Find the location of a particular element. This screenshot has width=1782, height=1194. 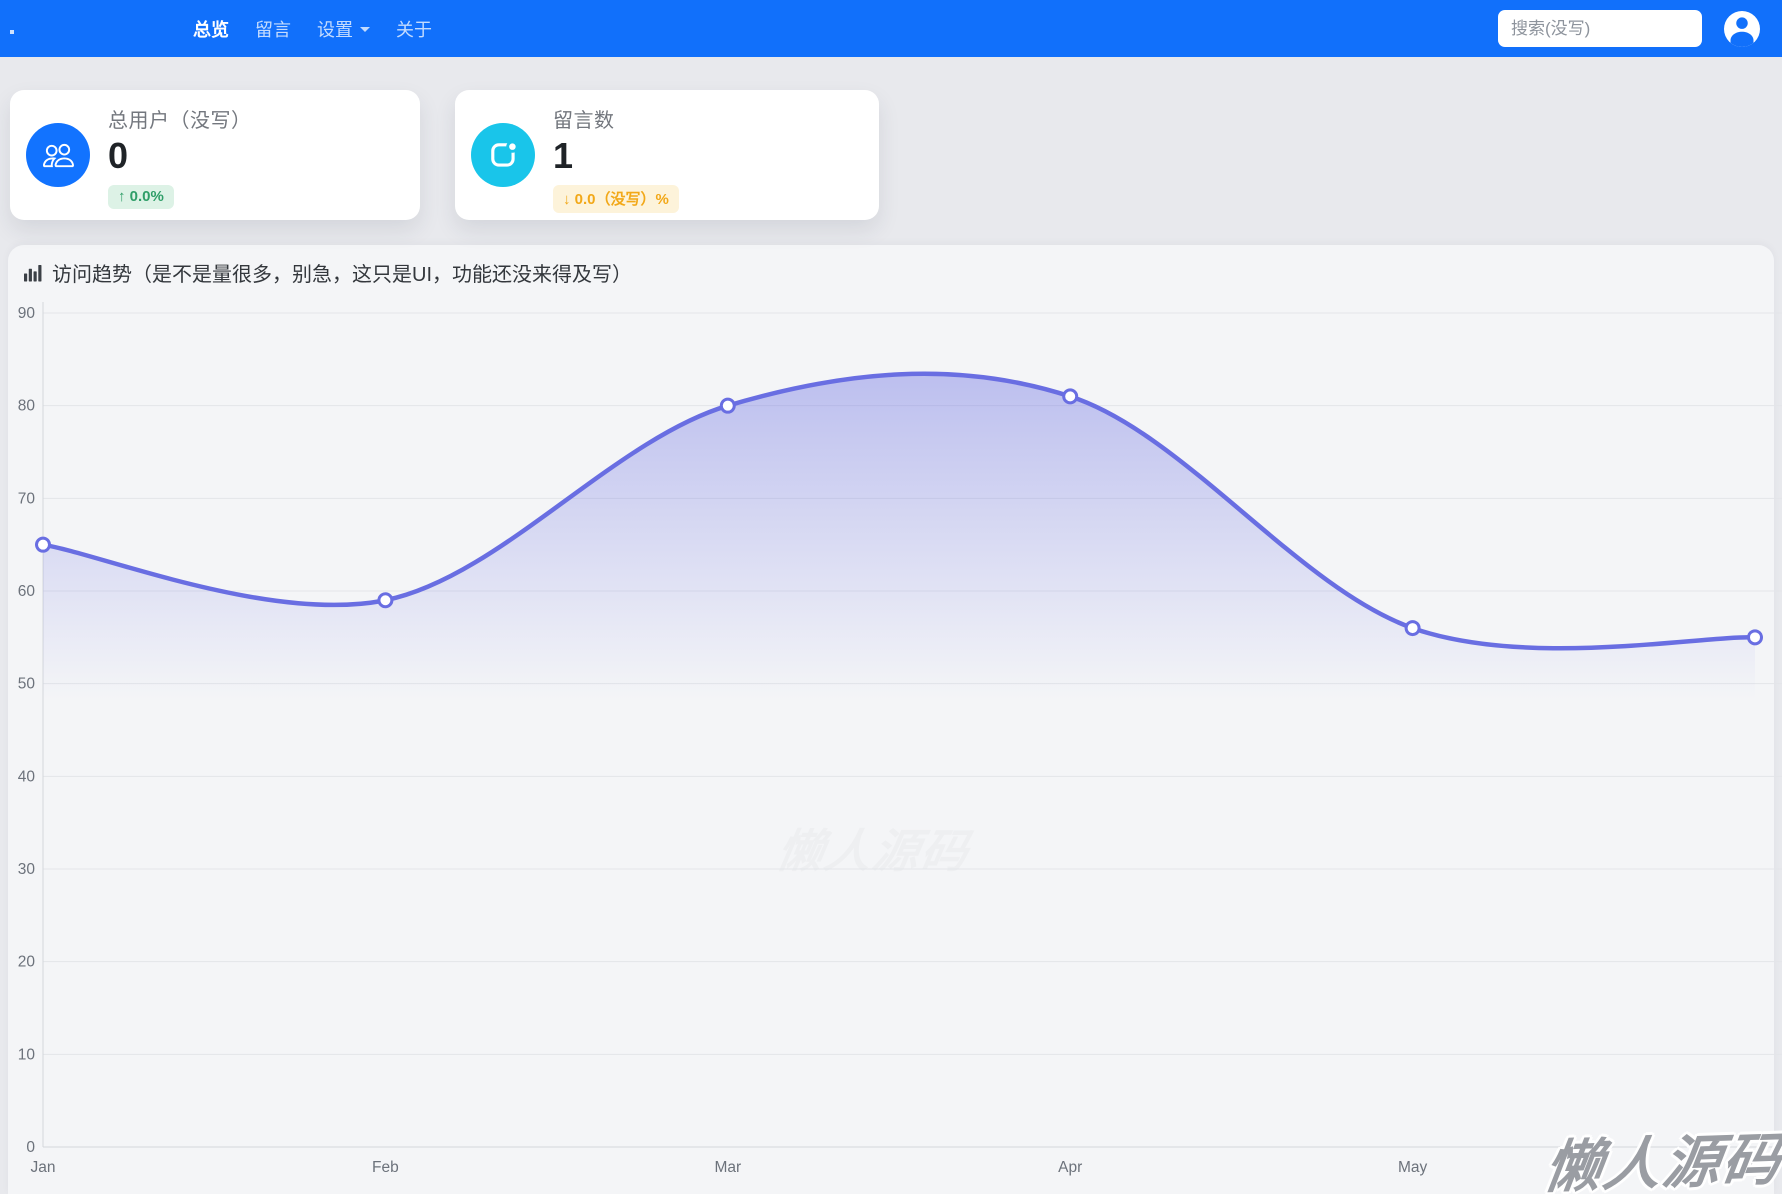

nav-item-about: 关于 is located at coordinates (414, 29).